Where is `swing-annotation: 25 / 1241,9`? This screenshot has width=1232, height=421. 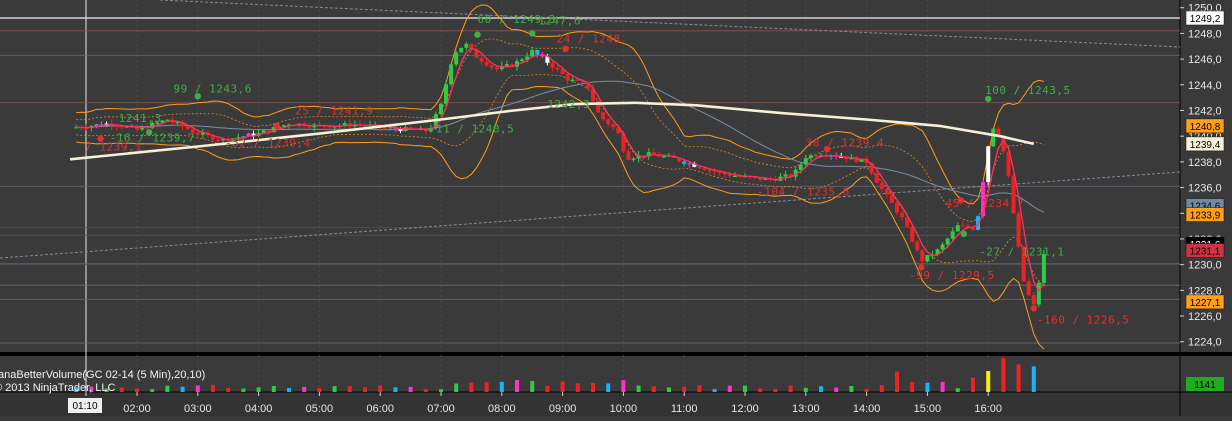 swing-annotation: 25 / 1241,9 is located at coordinates (334, 110).